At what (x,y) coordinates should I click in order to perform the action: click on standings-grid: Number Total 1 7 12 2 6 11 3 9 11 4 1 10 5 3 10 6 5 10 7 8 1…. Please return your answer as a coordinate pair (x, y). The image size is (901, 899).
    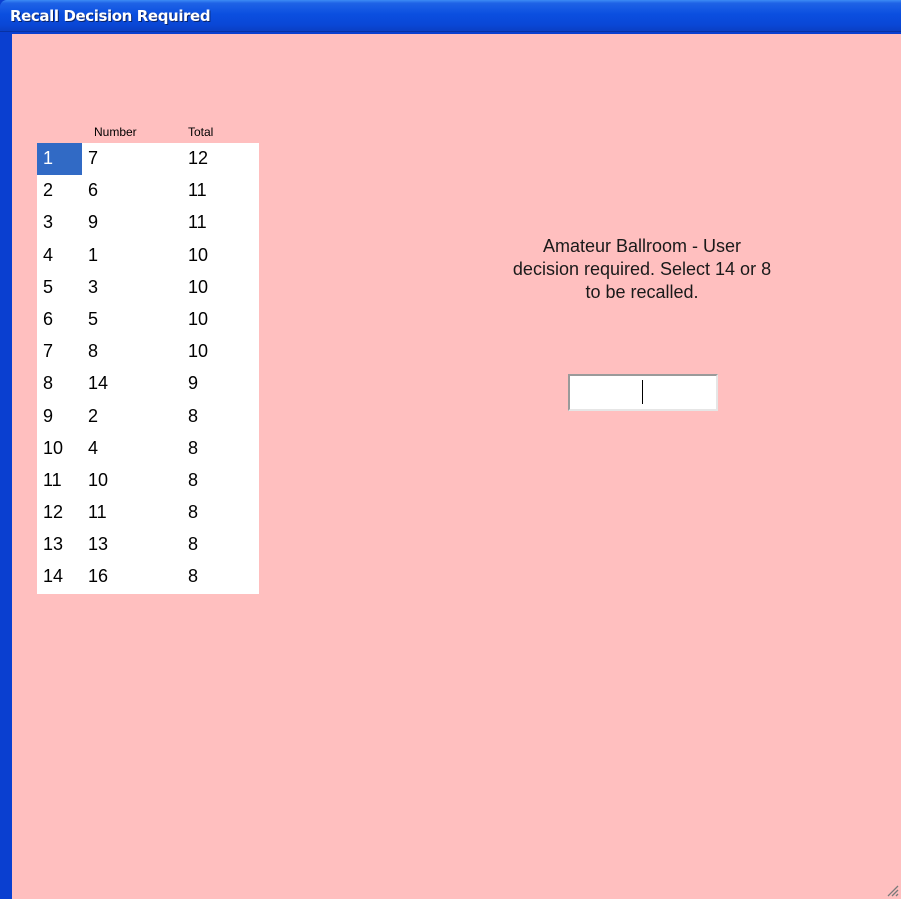
    Looking at the image, I should click on (148, 358).